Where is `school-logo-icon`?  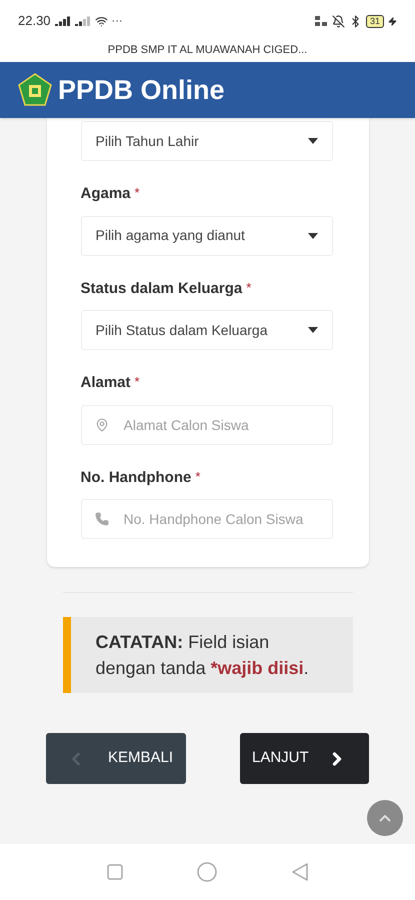
school-logo-icon is located at coordinates (35, 90).